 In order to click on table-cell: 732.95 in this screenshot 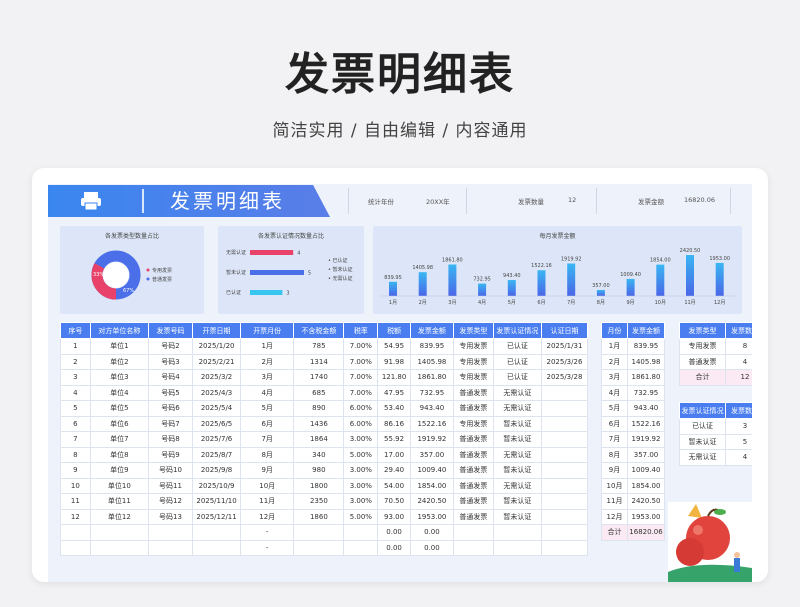, I will do `click(646, 392)`.